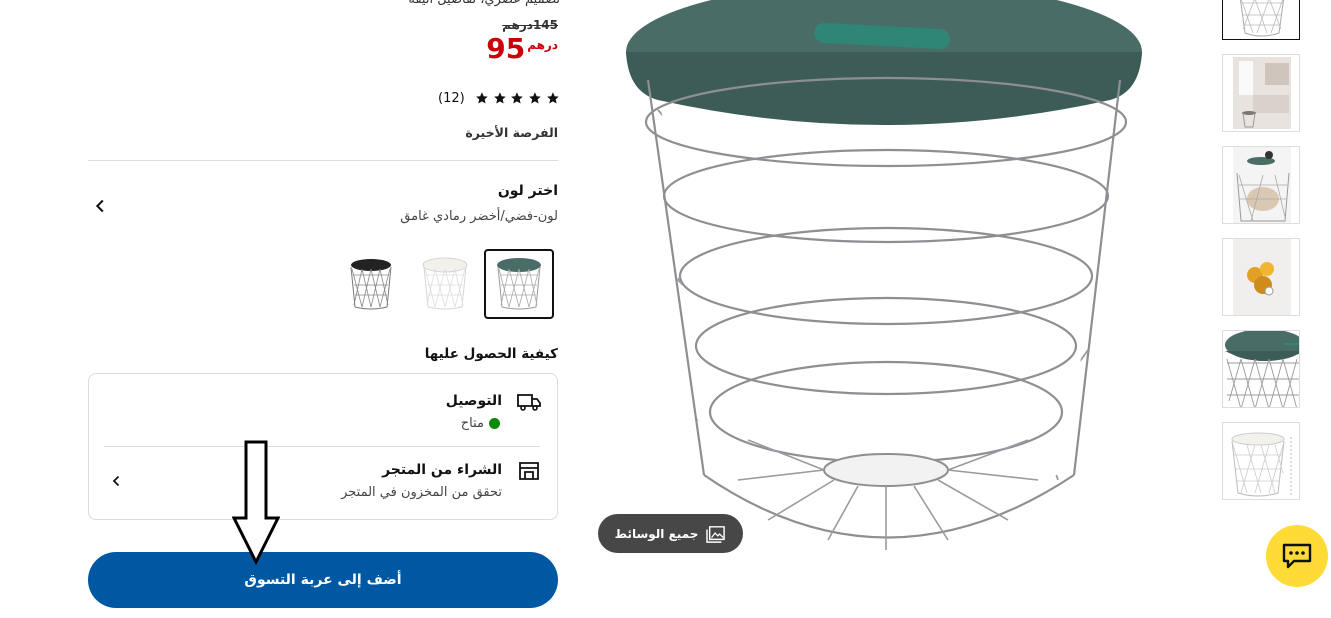 The width and height of the screenshot is (1331, 618). I want to click on product-description-cut: تصميم عصري، تفاصيل أنيقة, so click(395, 4).